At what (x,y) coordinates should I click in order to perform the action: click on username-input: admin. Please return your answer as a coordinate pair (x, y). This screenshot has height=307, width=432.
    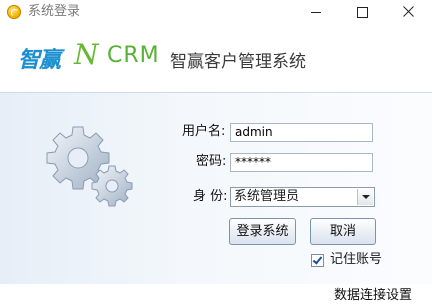
    Looking at the image, I should click on (301, 132).